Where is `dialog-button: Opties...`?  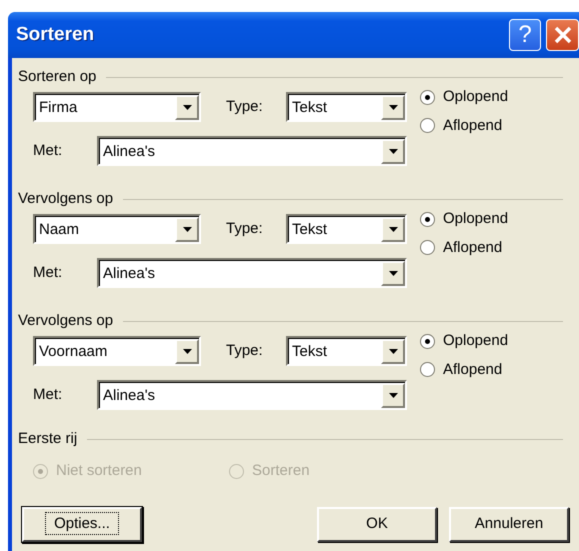
dialog-button: Opties... is located at coordinates (82, 524).